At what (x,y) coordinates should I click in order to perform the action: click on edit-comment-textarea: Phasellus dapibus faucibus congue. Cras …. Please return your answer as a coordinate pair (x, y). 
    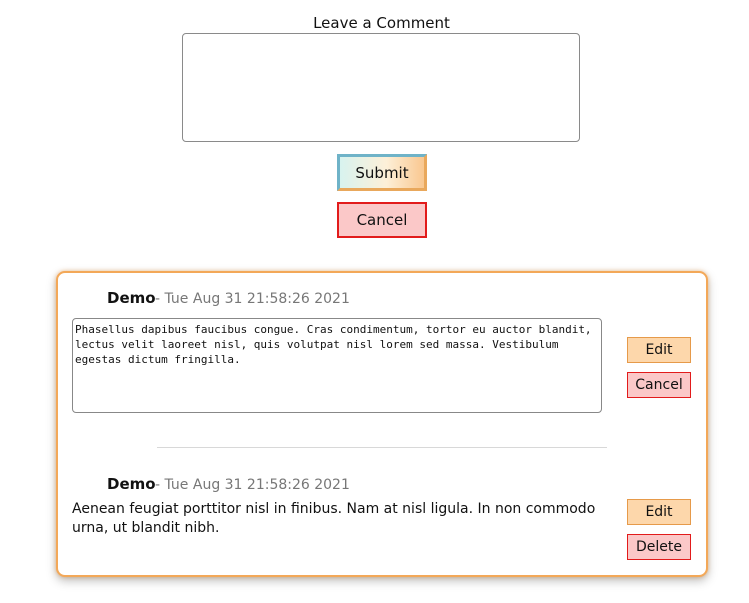
    Looking at the image, I should click on (337, 365).